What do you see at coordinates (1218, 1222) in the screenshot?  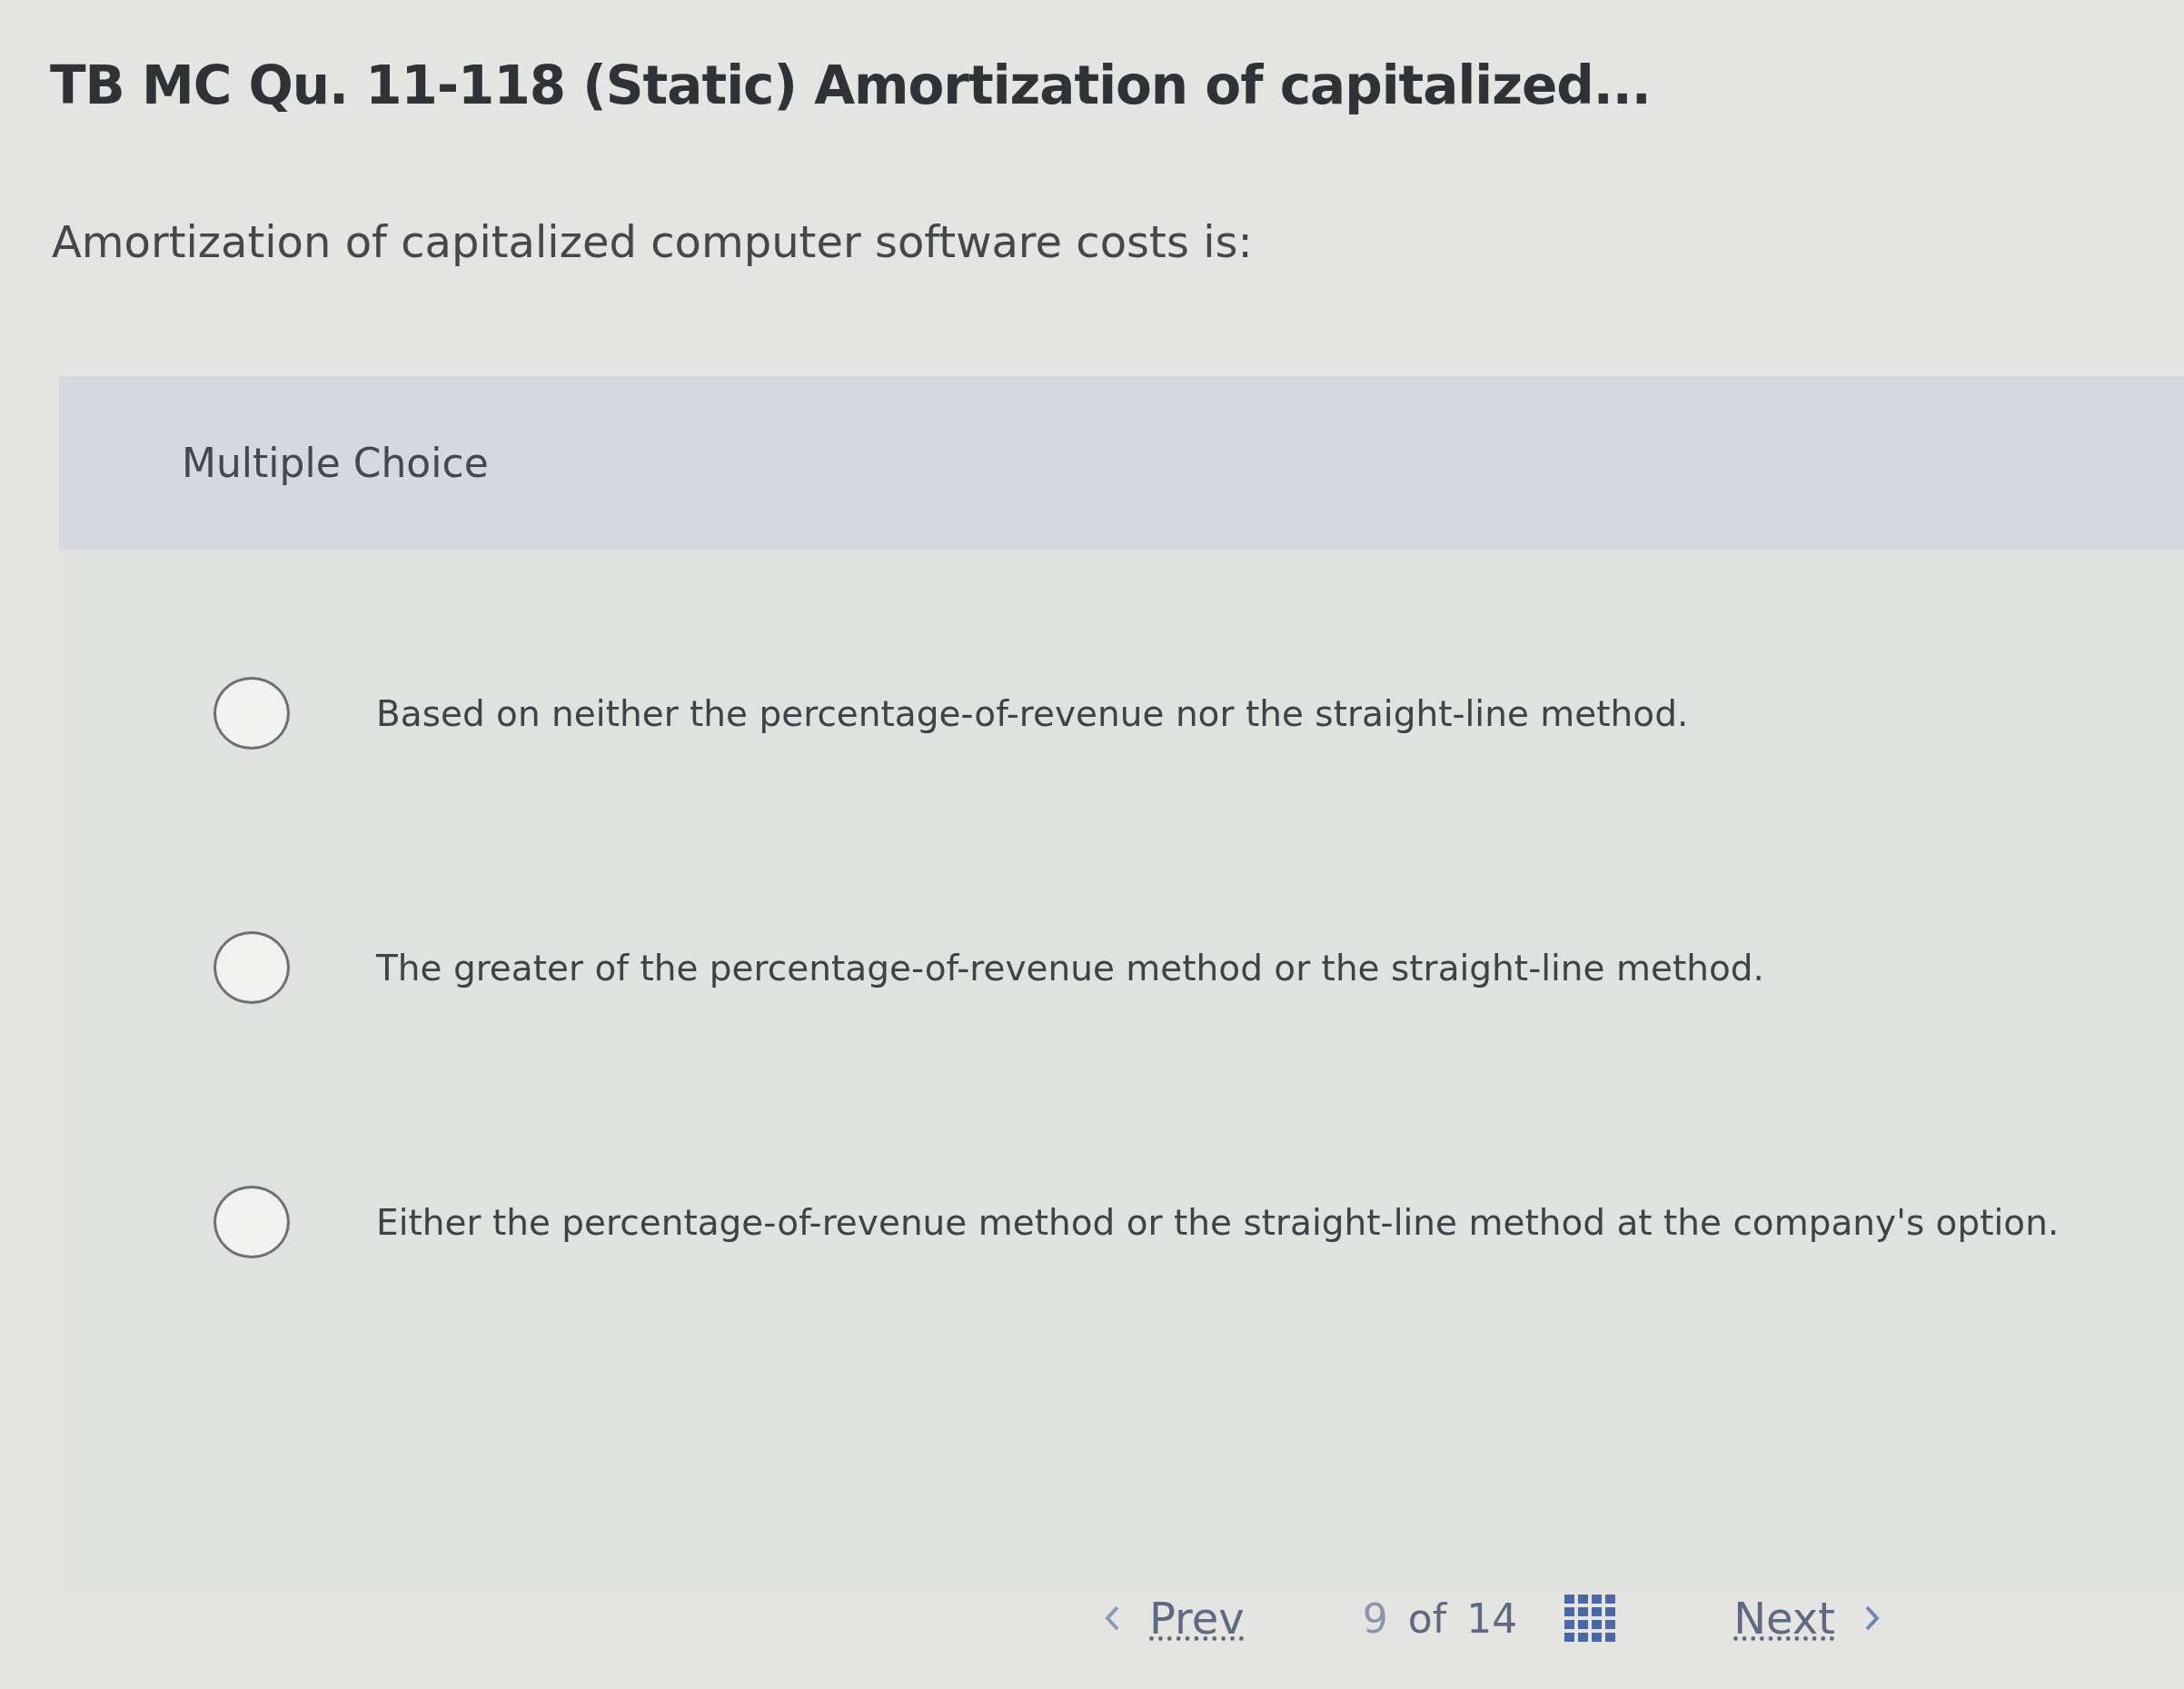 I see `answer-option: Either the percentage-of-revenue method or the straight-line method at the company's option.` at bounding box center [1218, 1222].